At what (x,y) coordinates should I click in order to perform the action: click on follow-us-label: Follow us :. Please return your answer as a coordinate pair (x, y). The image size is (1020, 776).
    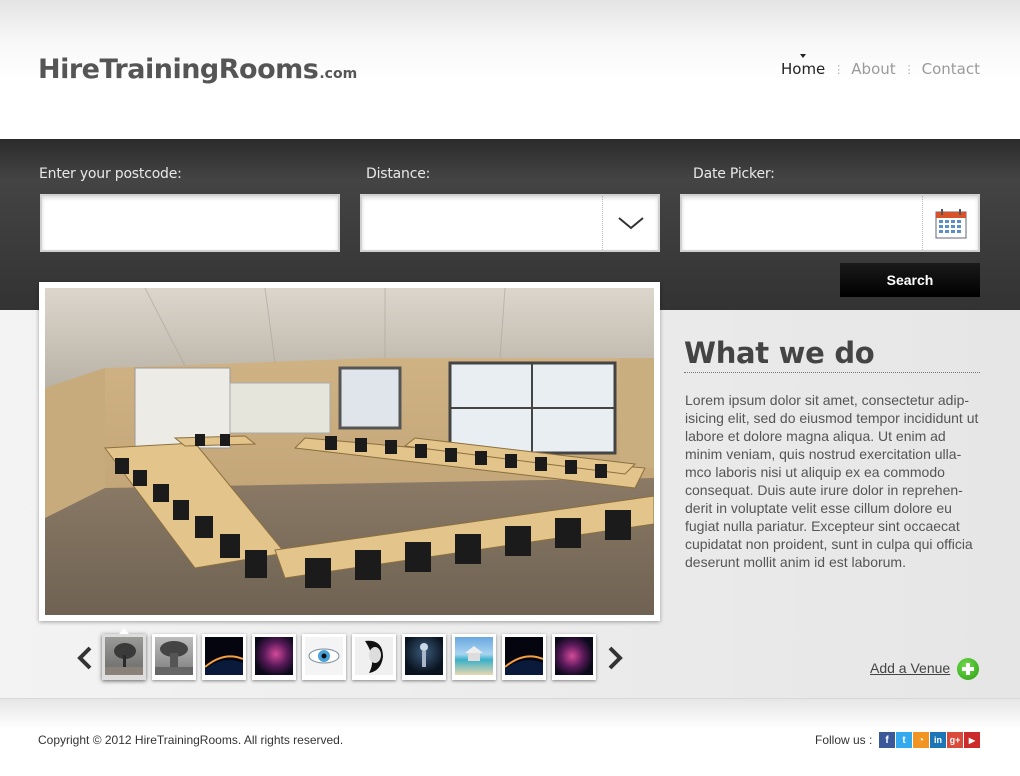
    Looking at the image, I should click on (844, 740).